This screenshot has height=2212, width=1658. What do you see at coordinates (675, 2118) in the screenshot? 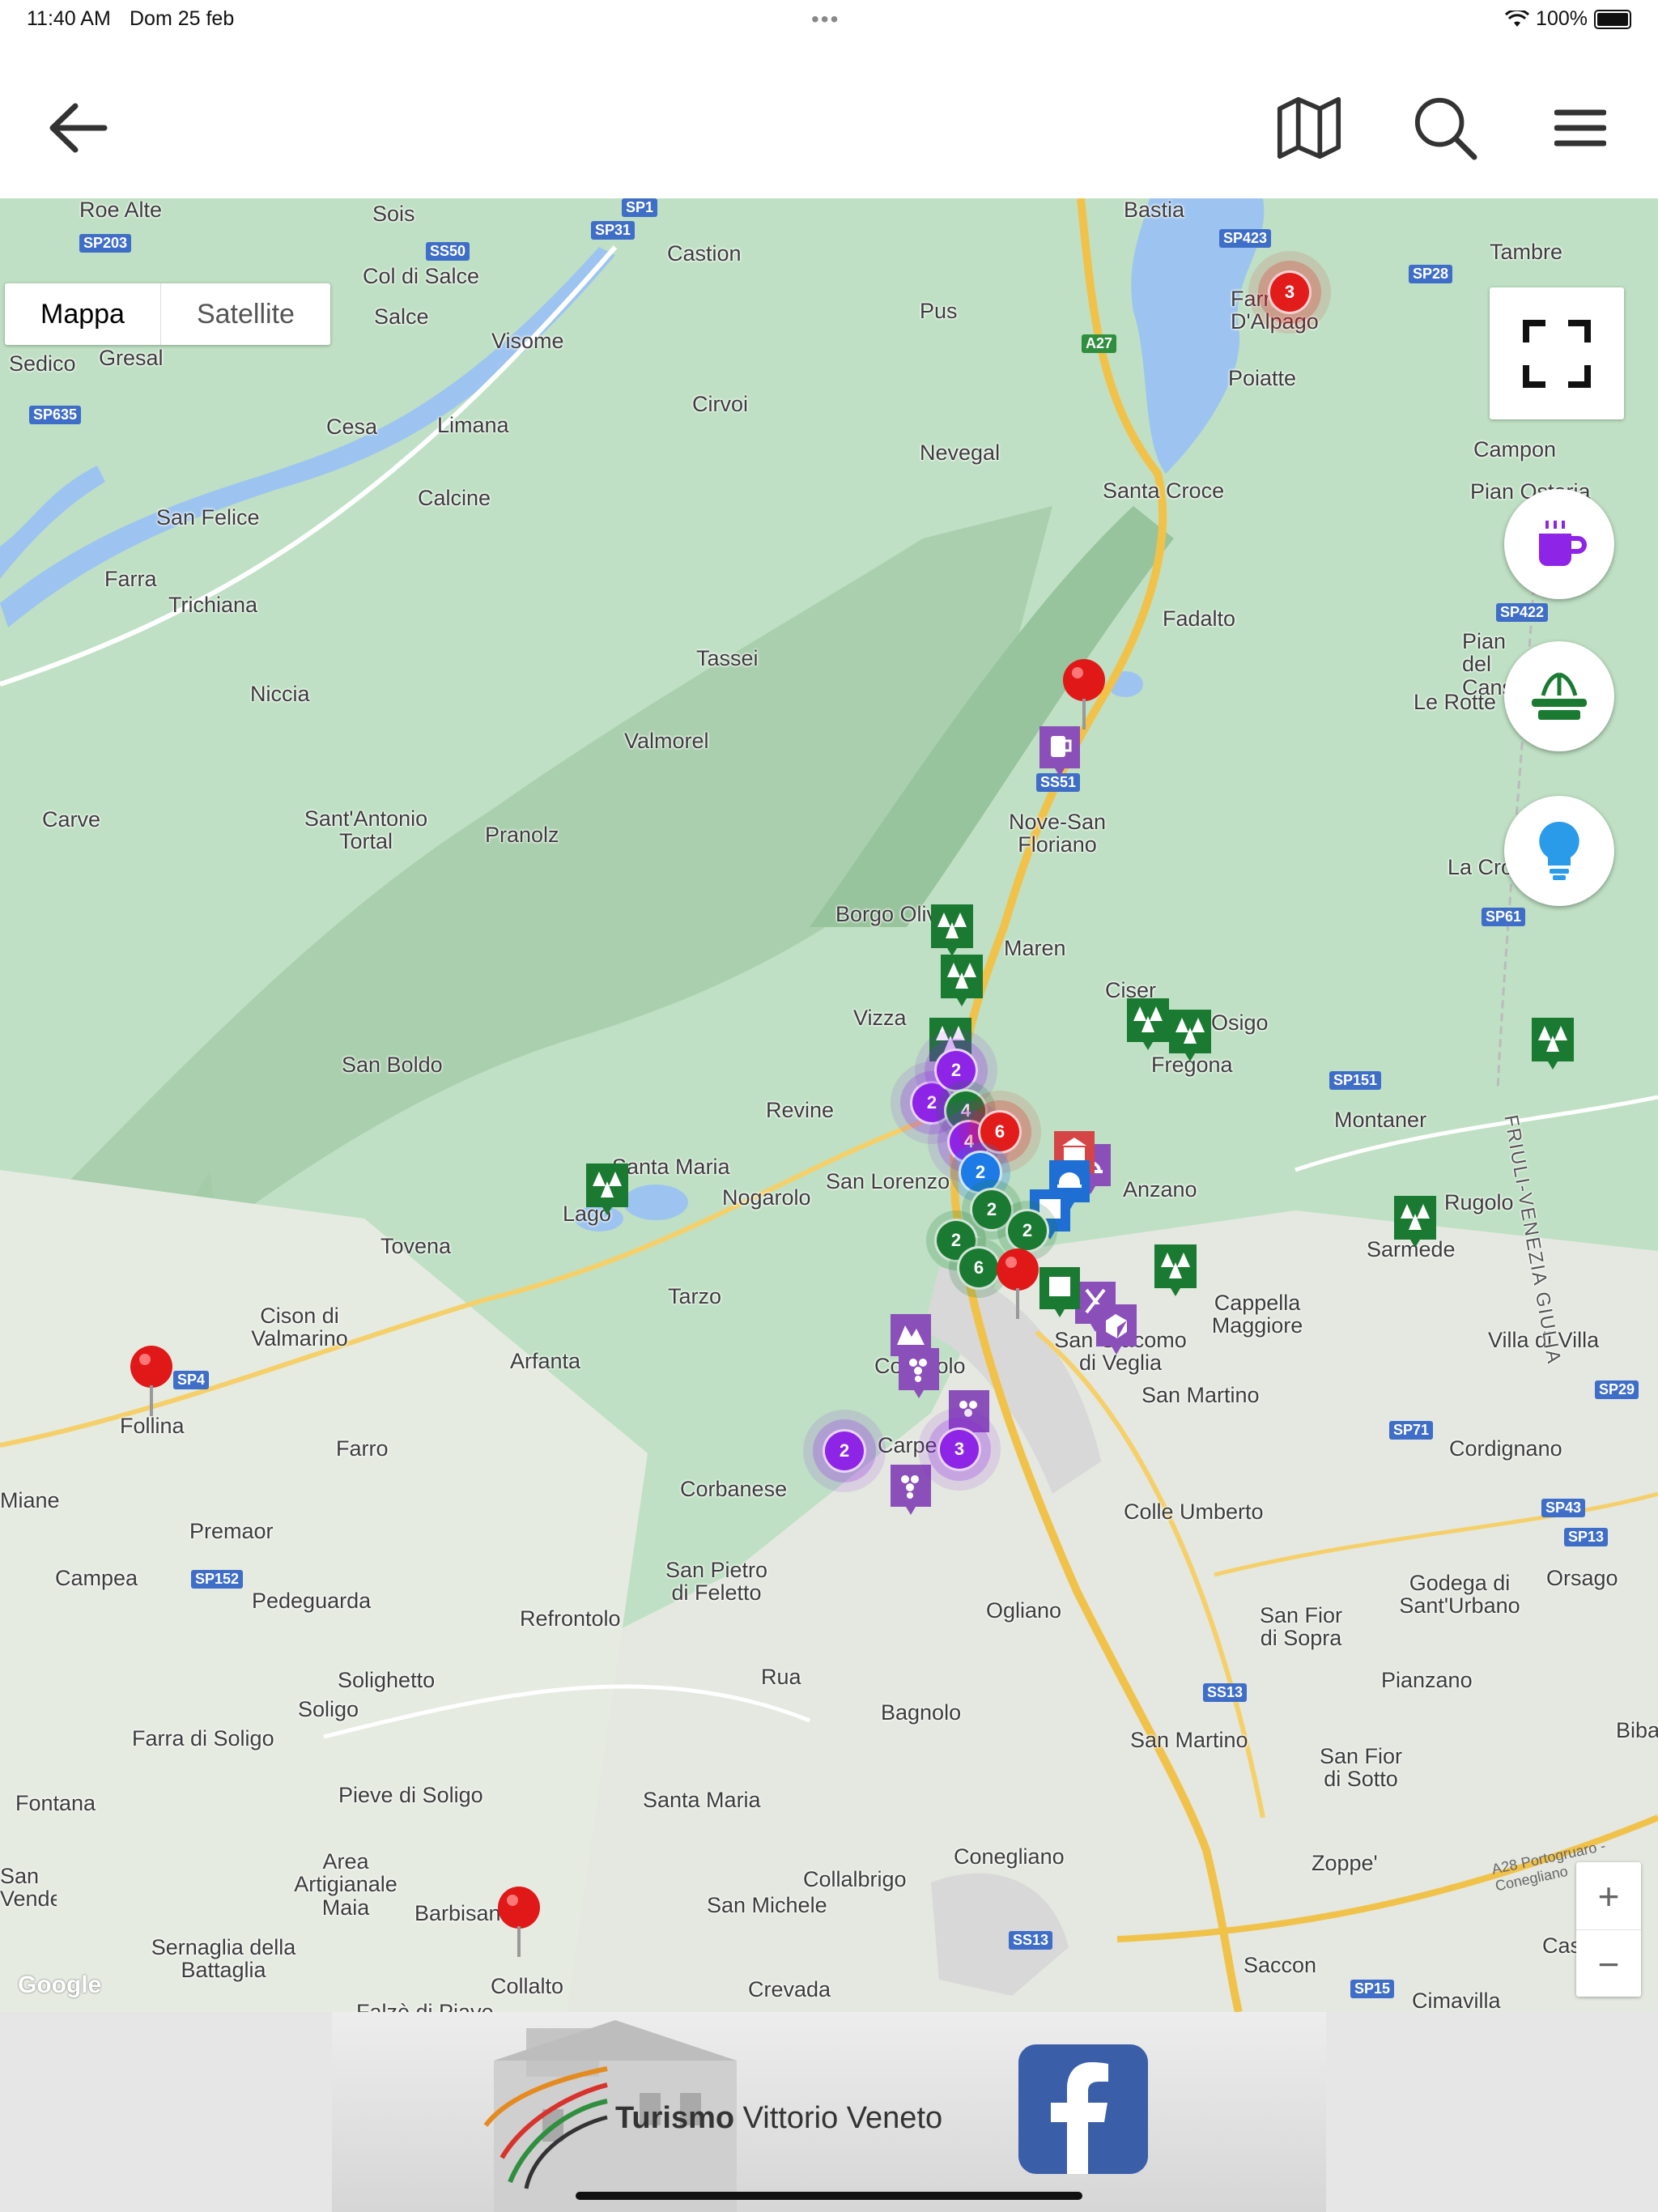
I see `brand-bold: Turismo` at bounding box center [675, 2118].